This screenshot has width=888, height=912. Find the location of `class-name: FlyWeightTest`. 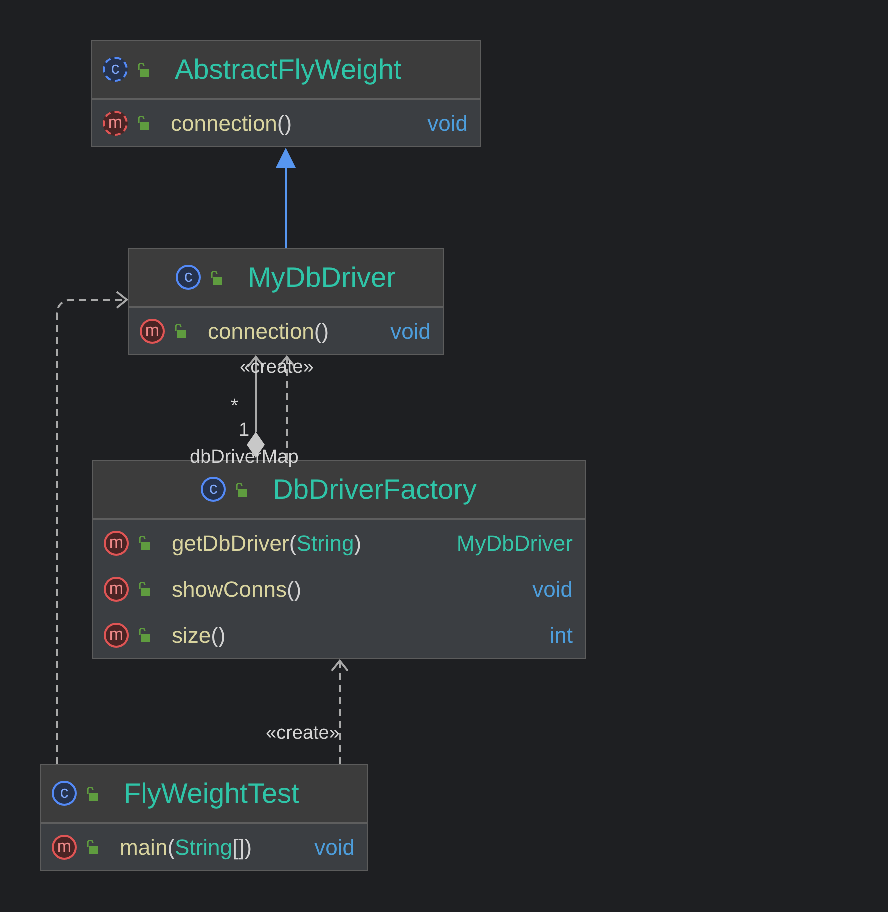

class-name: FlyWeightTest is located at coordinates (212, 793).